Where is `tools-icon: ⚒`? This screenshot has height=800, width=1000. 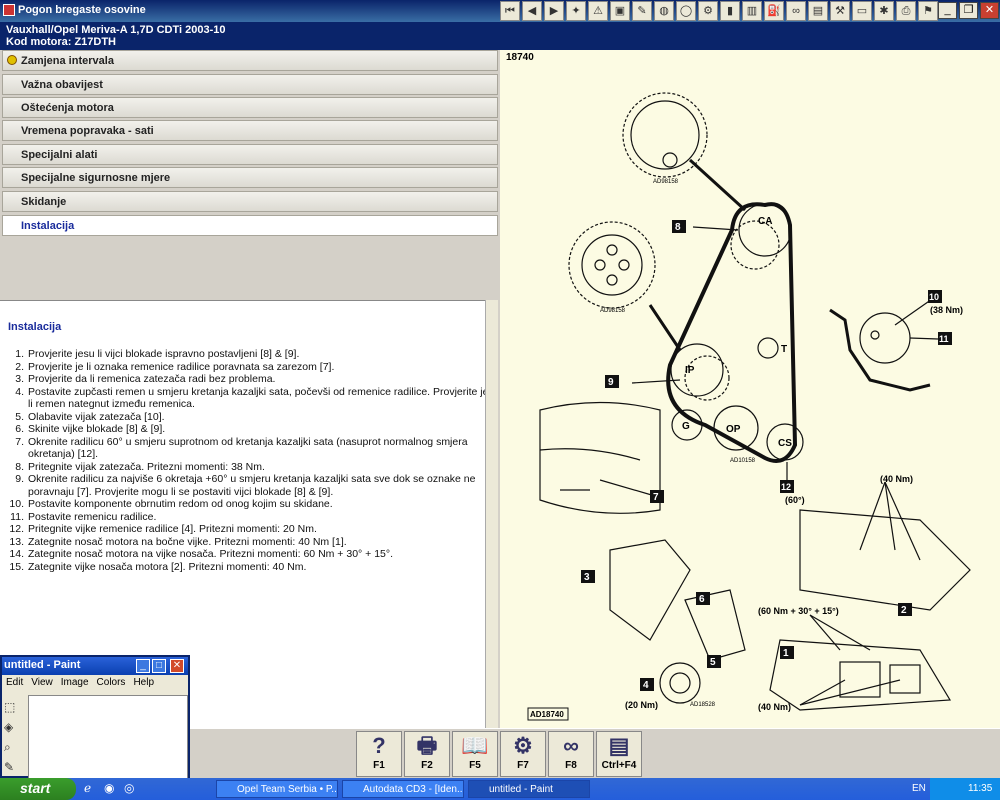 tools-icon: ⚒ is located at coordinates (840, 11).